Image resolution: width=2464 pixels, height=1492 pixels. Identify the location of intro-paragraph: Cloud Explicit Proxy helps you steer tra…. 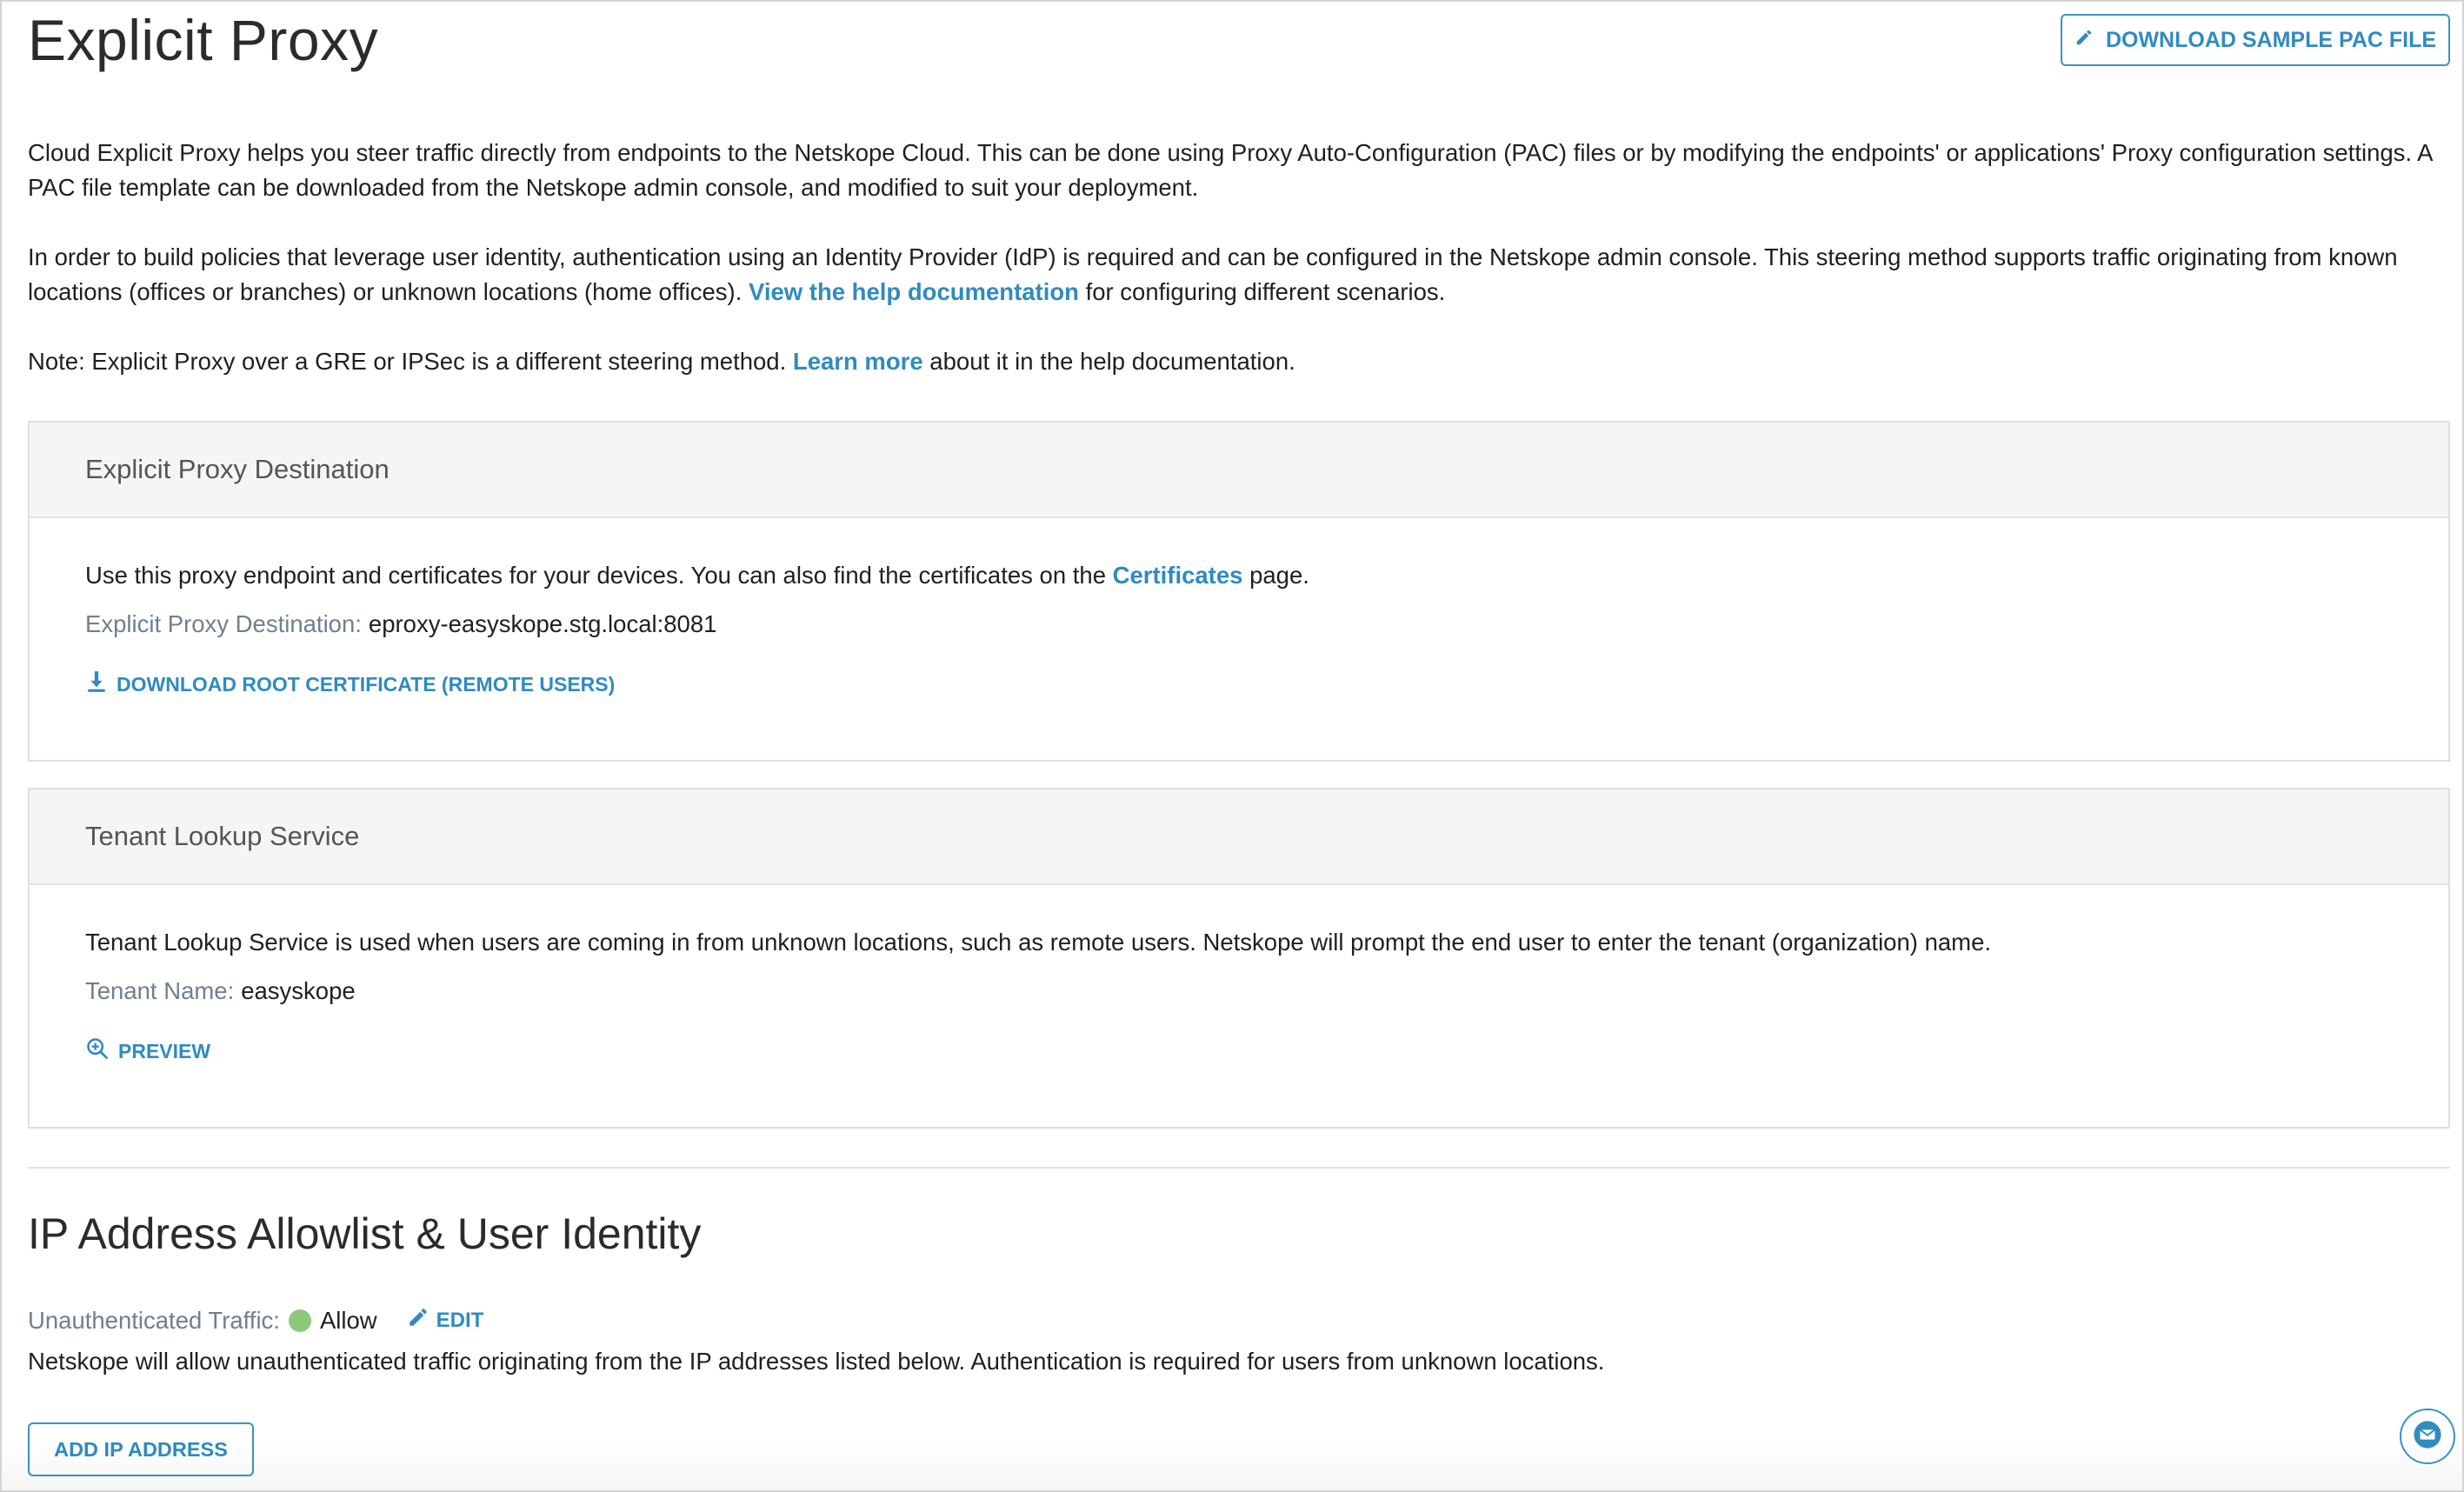
(1230, 170).